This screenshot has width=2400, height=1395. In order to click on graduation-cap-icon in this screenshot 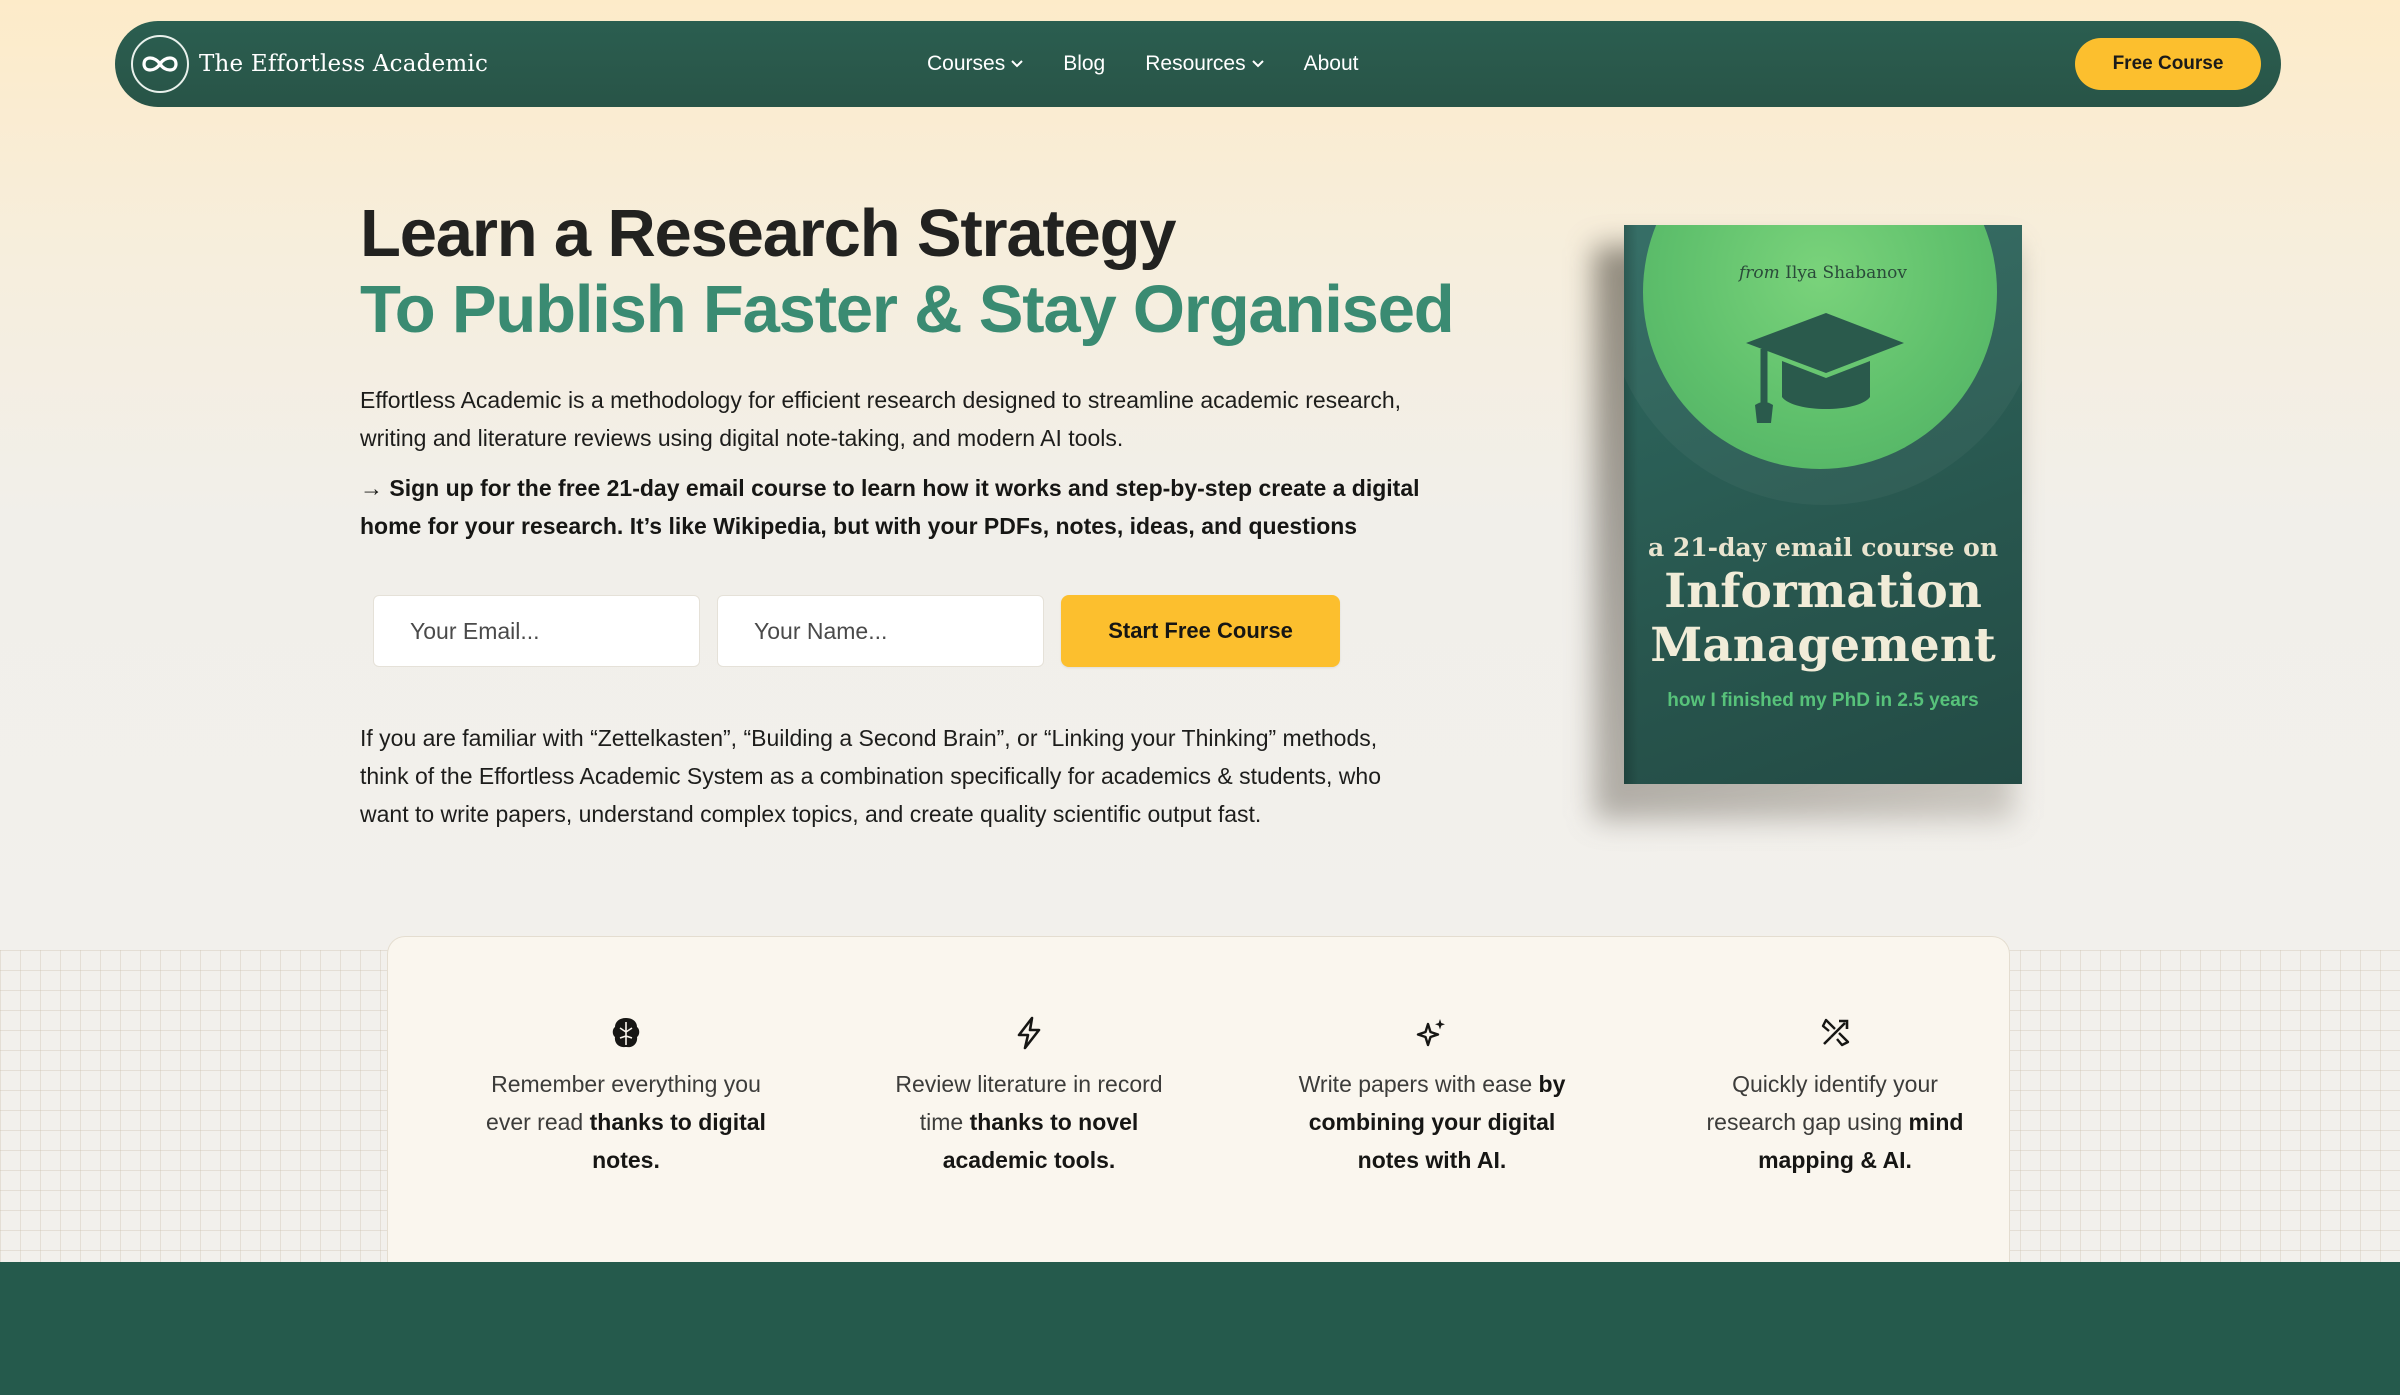, I will do `click(1825, 368)`.